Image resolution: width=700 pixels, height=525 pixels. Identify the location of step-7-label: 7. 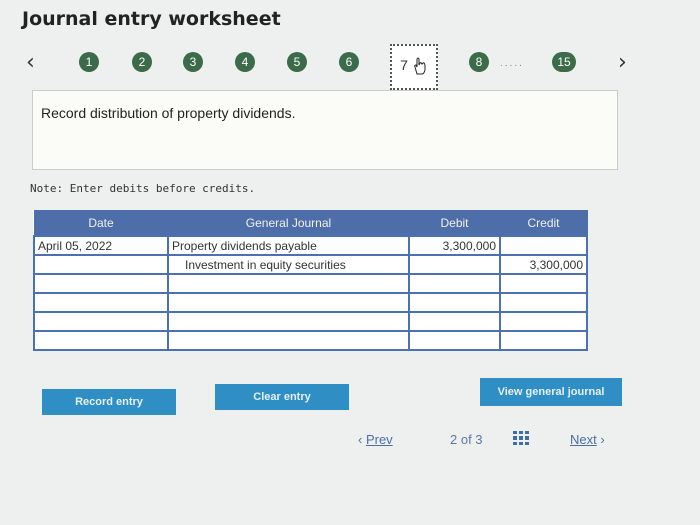
(404, 65).